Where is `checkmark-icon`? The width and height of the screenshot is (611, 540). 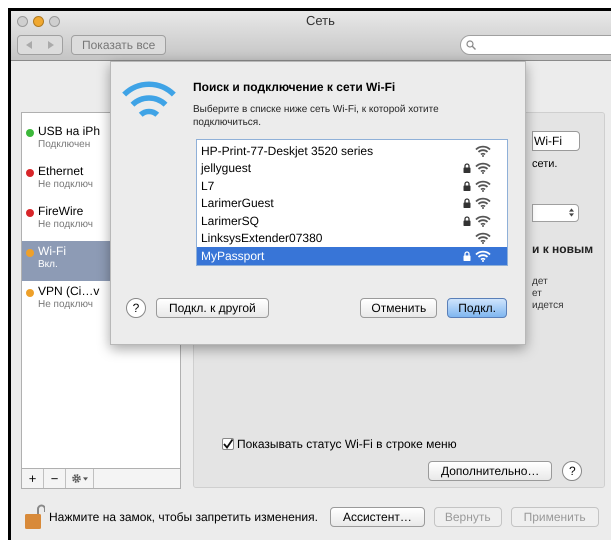
checkmark-icon is located at coordinates (228, 443).